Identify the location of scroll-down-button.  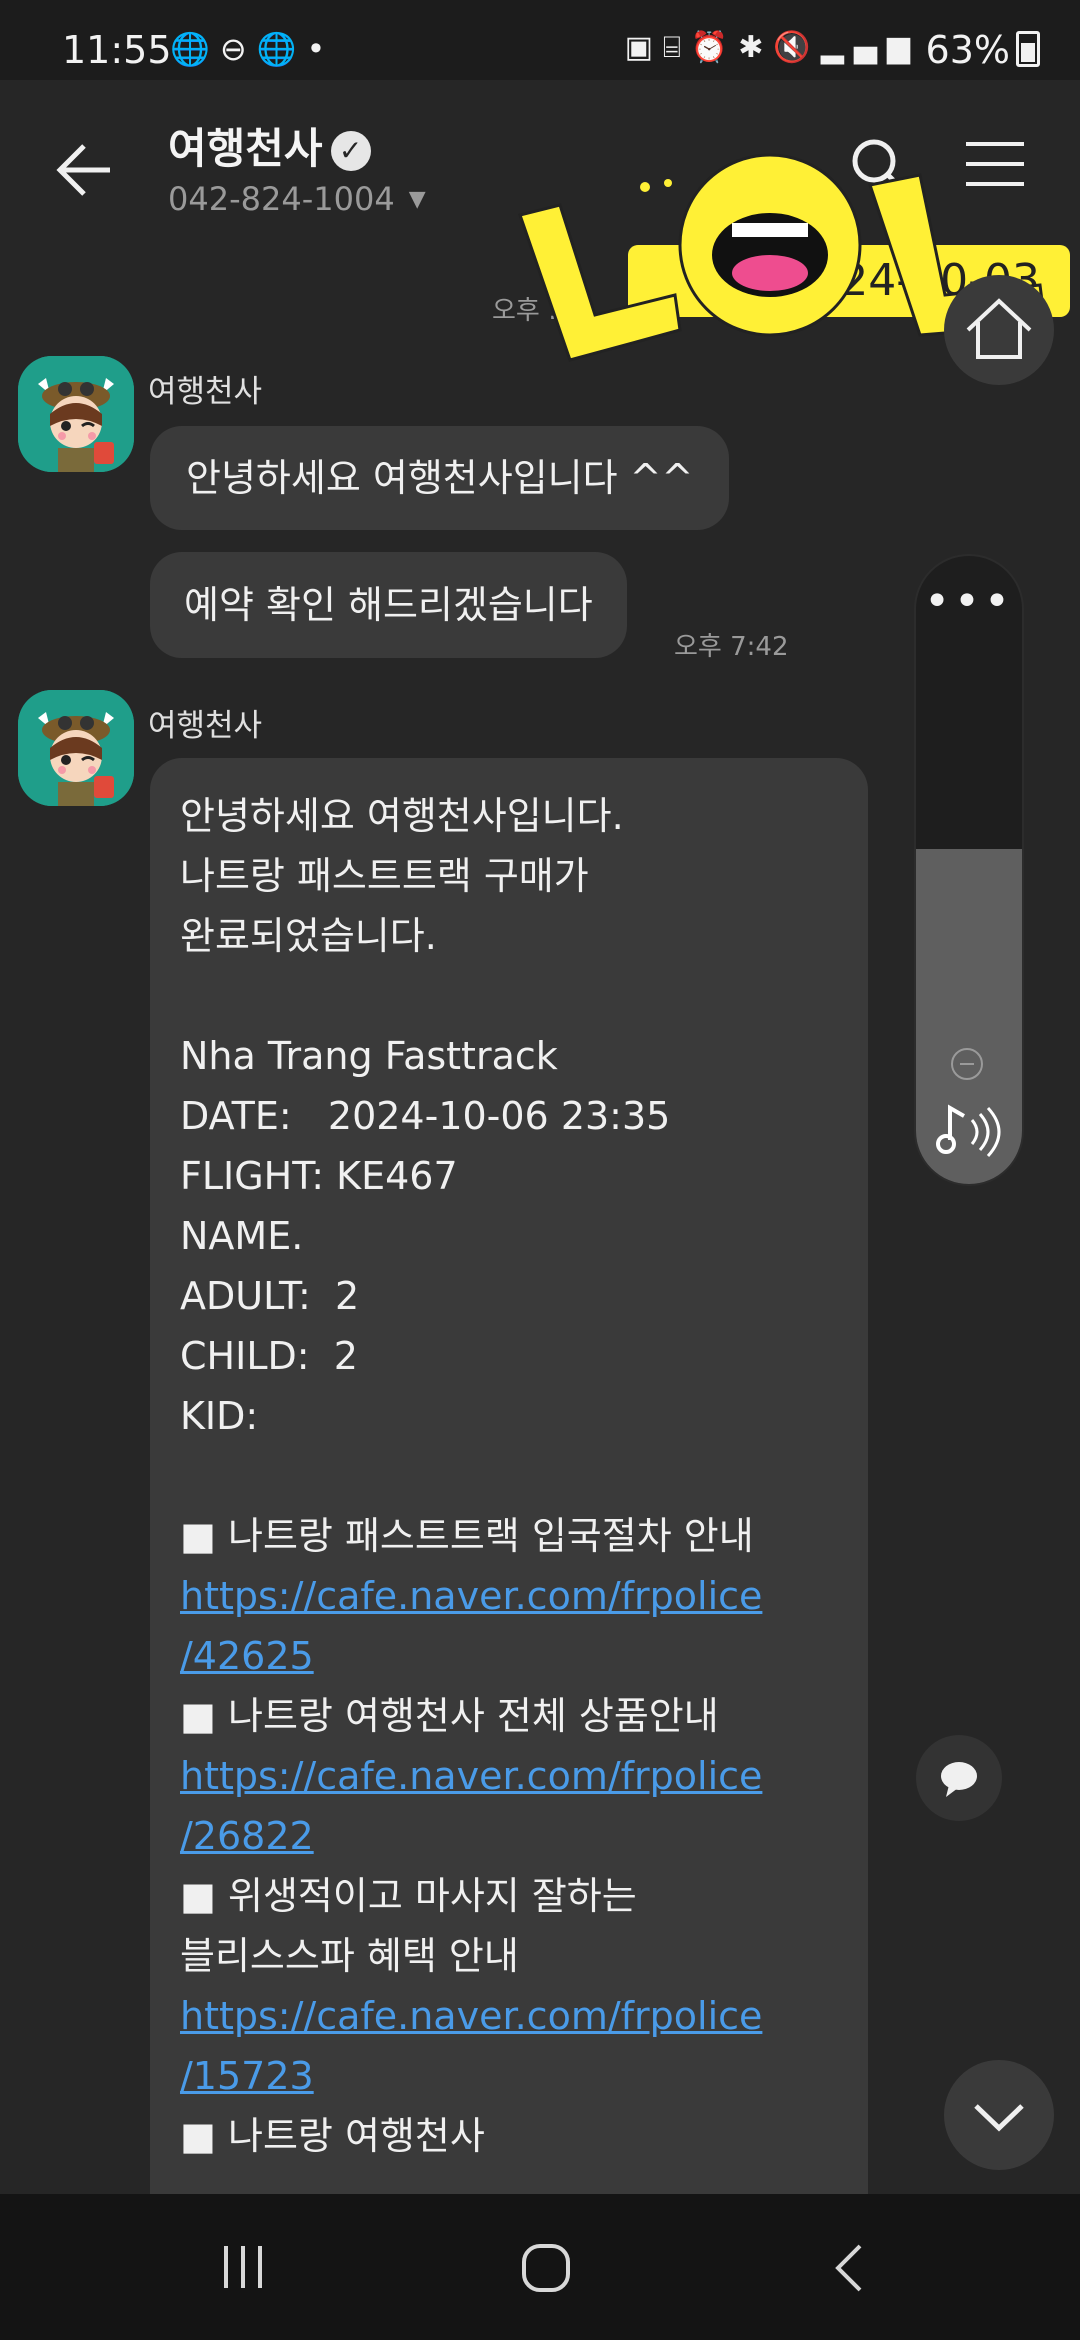
(999, 2115).